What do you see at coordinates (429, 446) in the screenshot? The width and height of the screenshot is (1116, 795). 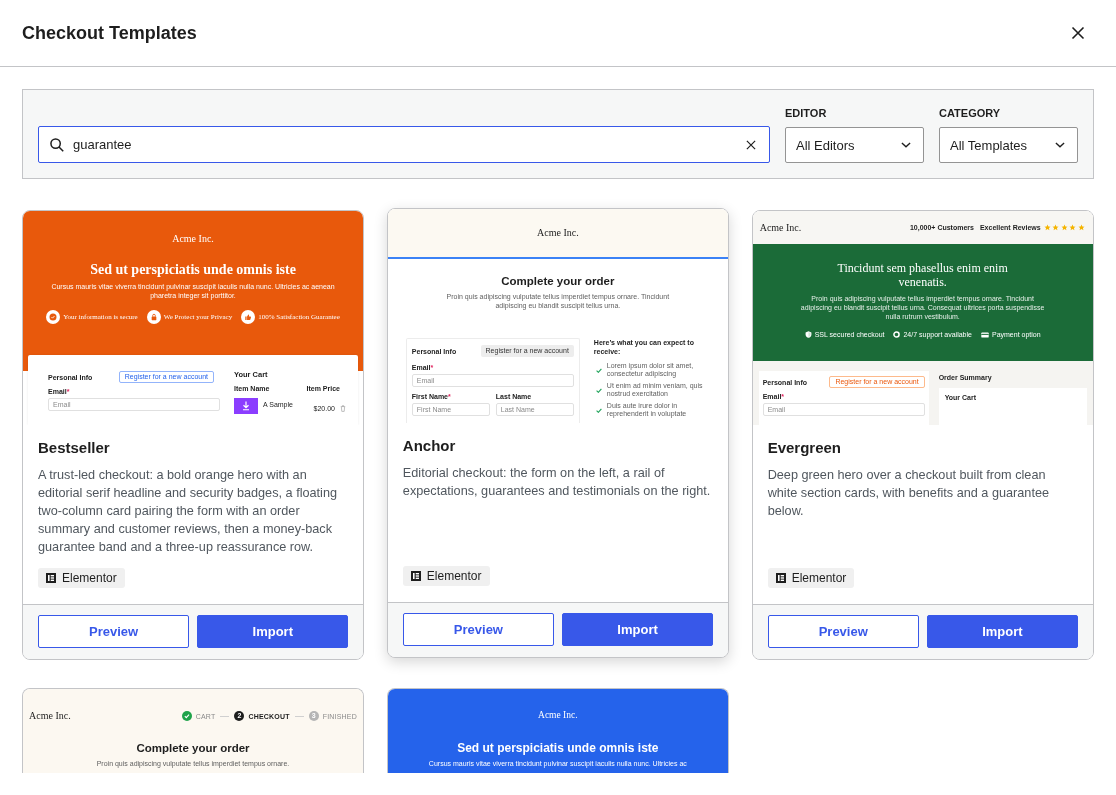 I see `template-name: Anchor` at bounding box center [429, 446].